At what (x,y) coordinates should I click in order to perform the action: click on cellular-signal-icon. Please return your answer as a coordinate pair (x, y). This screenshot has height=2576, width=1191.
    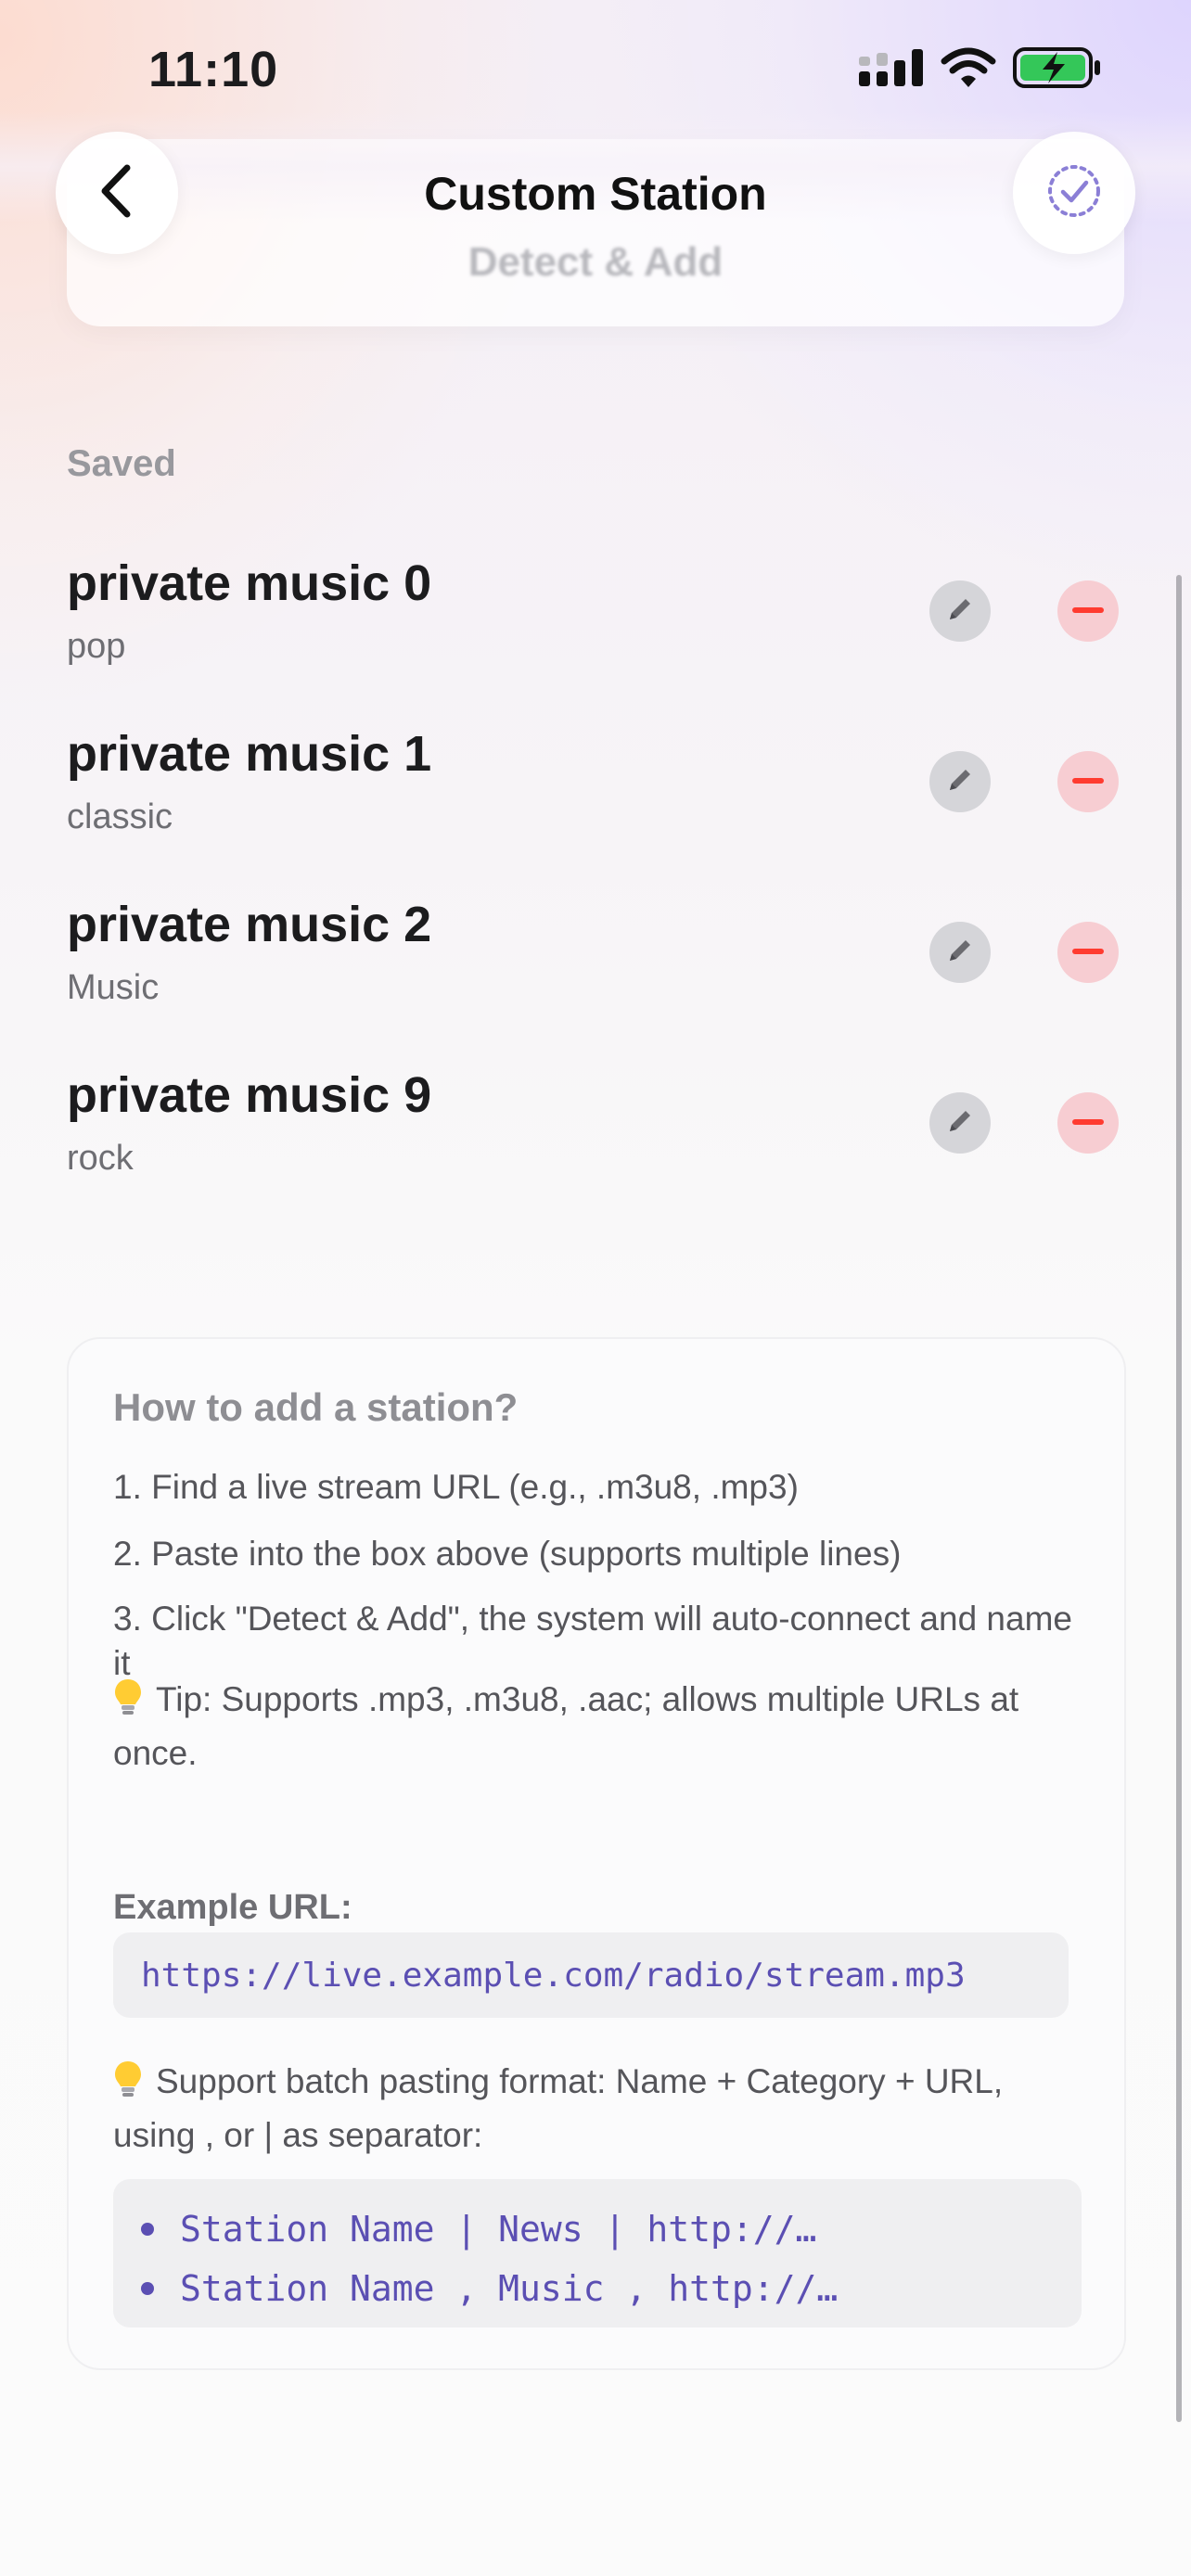
    Looking at the image, I should click on (892, 70).